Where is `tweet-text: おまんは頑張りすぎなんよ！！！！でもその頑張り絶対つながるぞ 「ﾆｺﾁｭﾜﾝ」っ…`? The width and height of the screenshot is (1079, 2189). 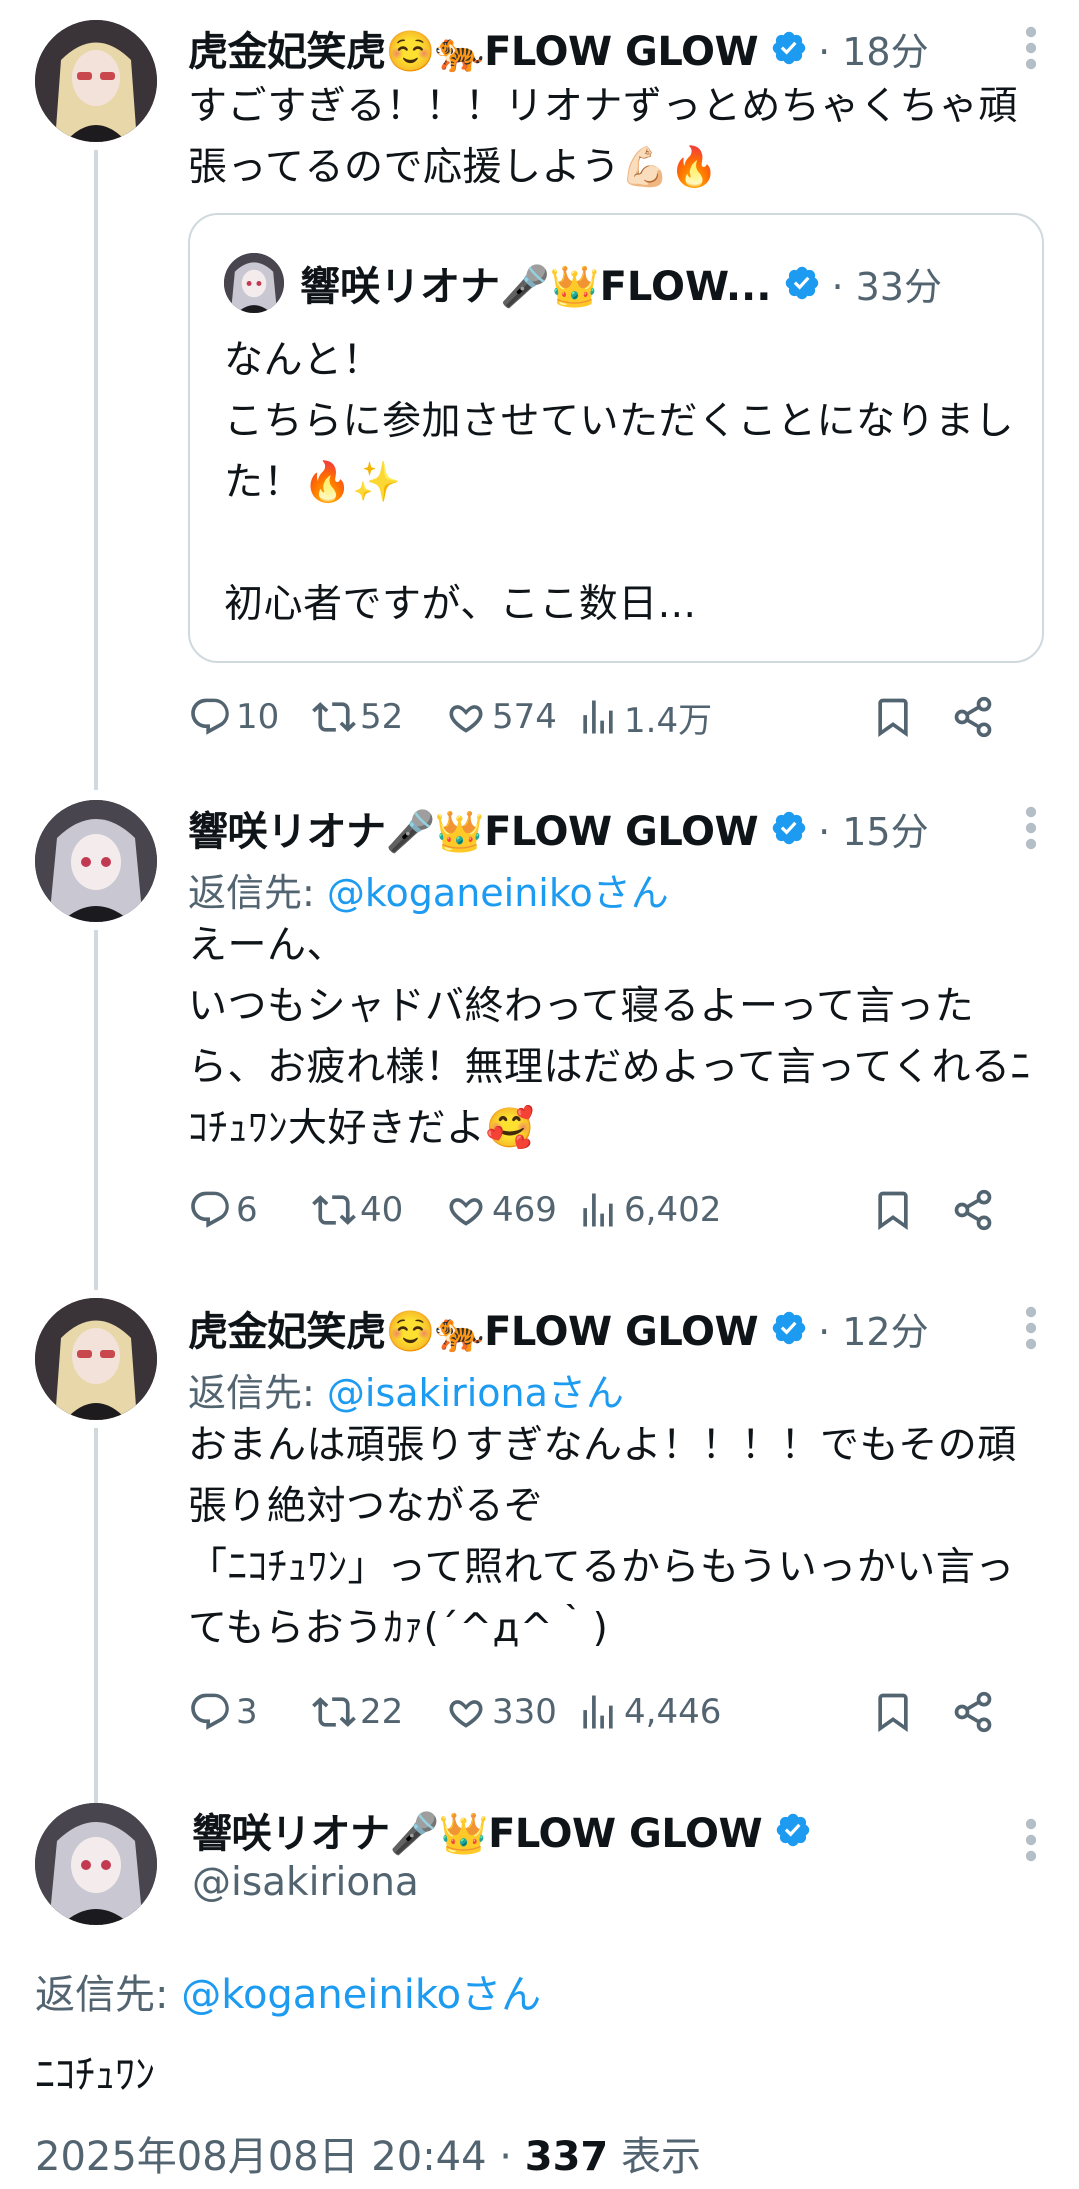
tweet-text: おまんは頑張りすぎなんよ！！！！でもその頑張り絶対つながるぞ 「ﾆｺﾁｭﾜﾝ」っ… is located at coordinates (602, 1537).